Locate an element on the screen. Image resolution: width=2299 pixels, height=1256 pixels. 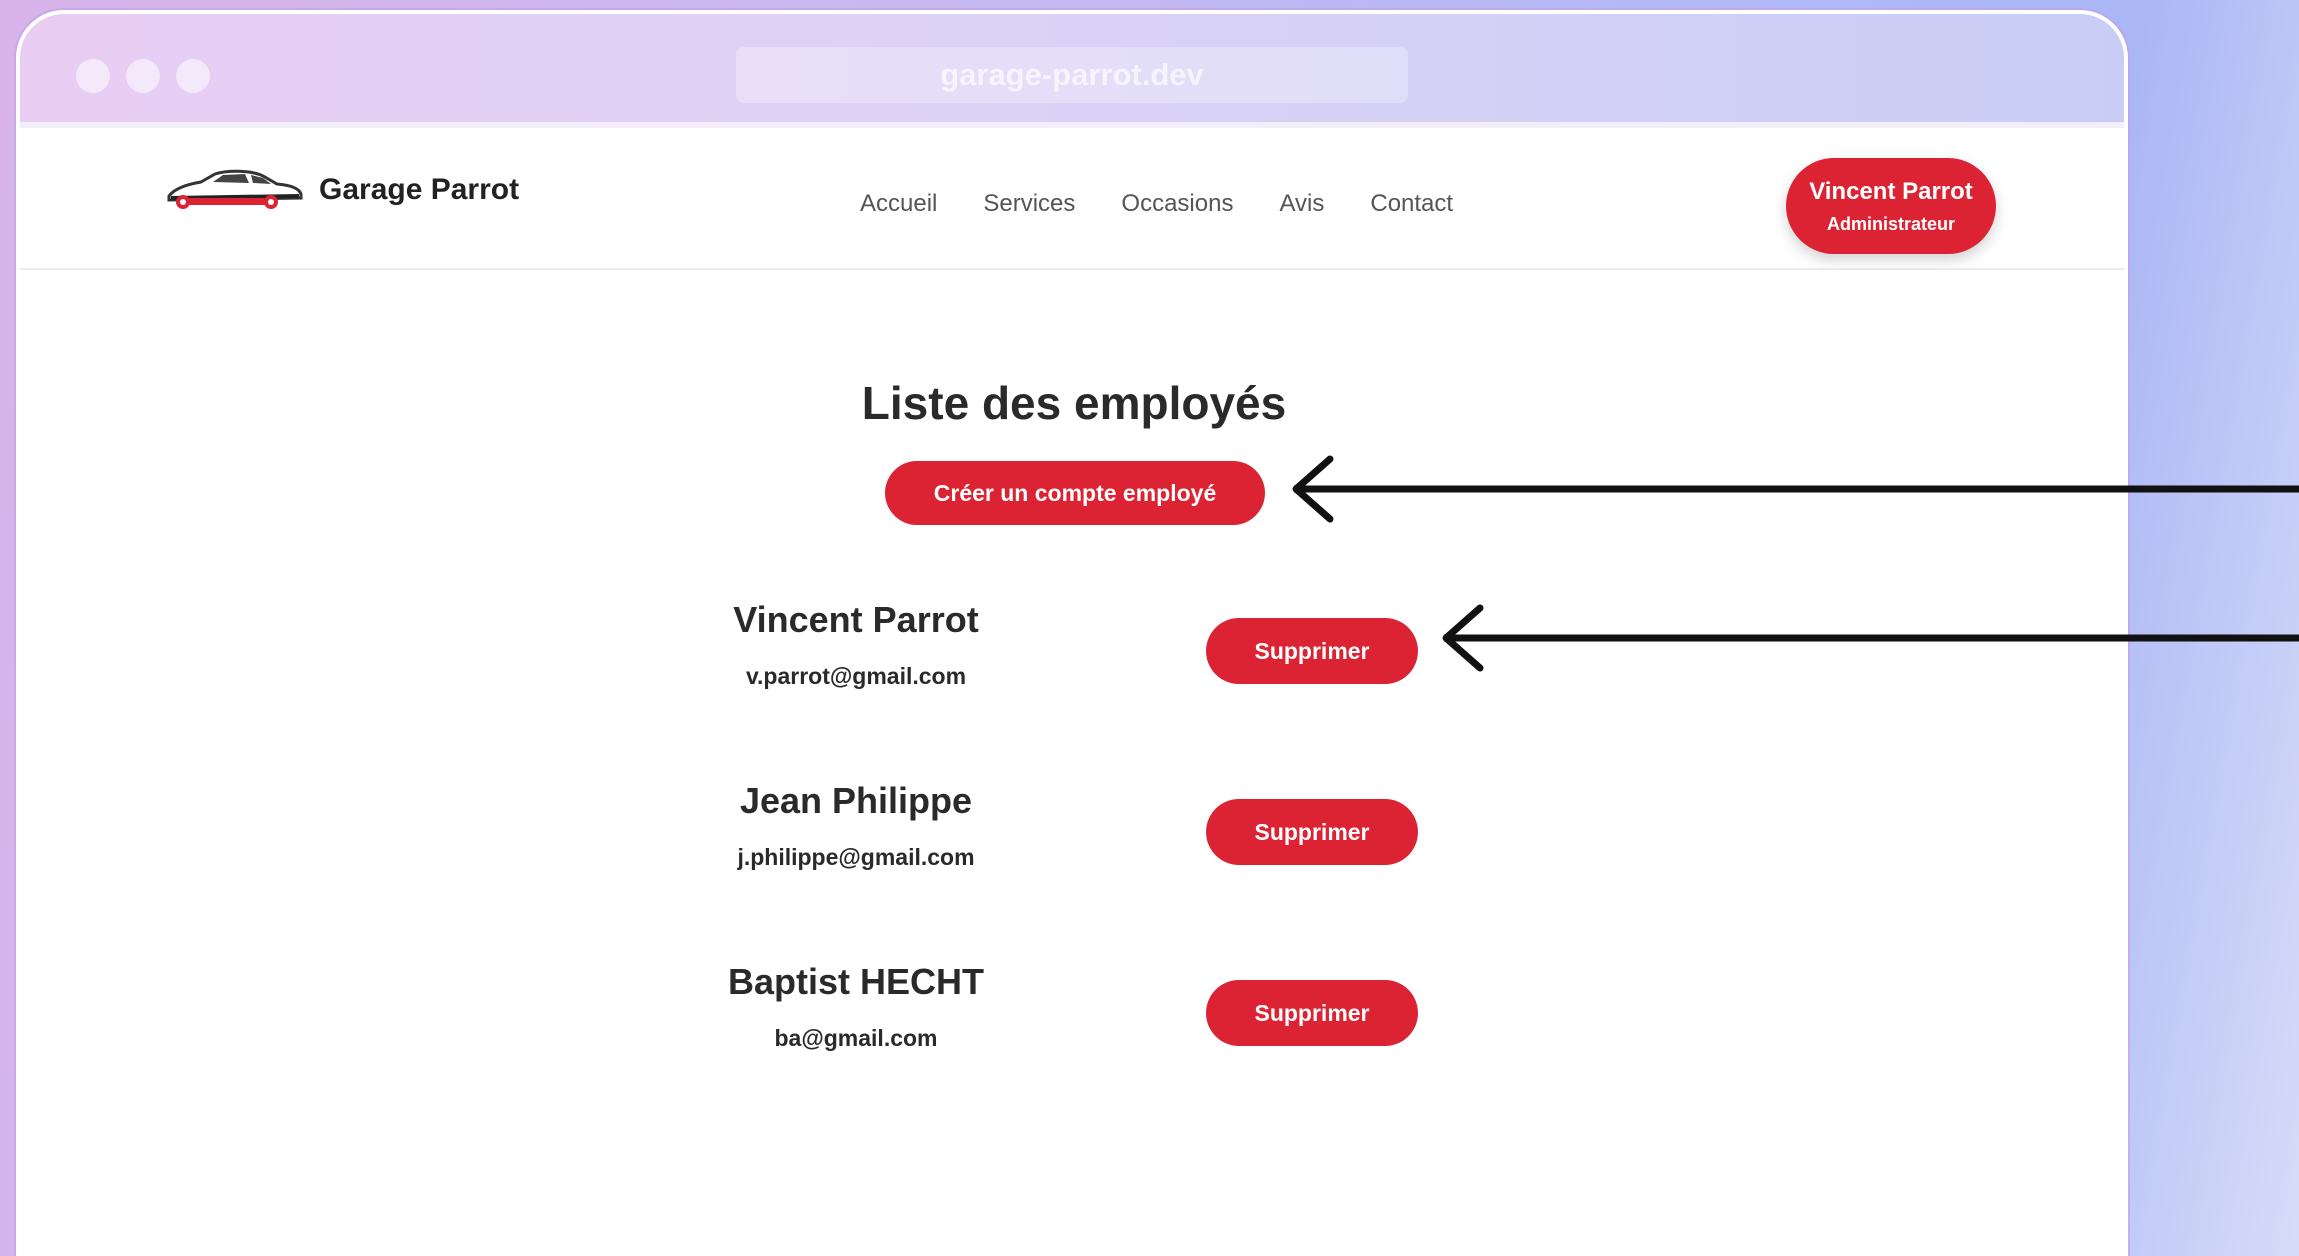
nav-services: Services is located at coordinates (1029, 204).